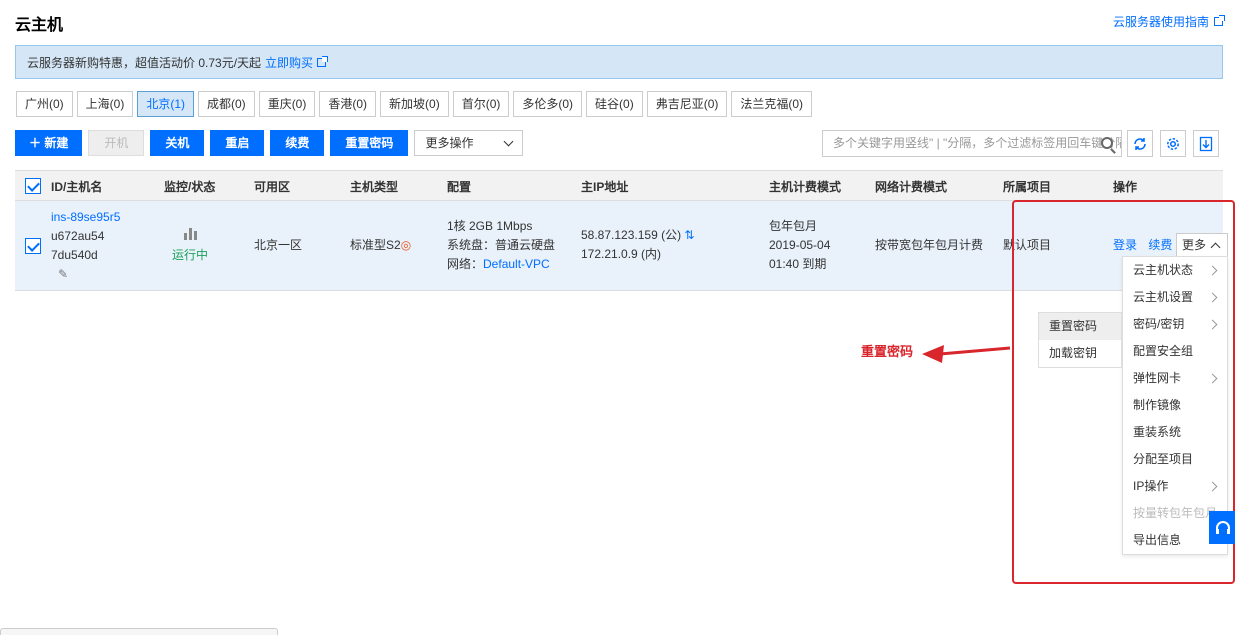  I want to click on header-project: 所属项目, so click(1027, 187).